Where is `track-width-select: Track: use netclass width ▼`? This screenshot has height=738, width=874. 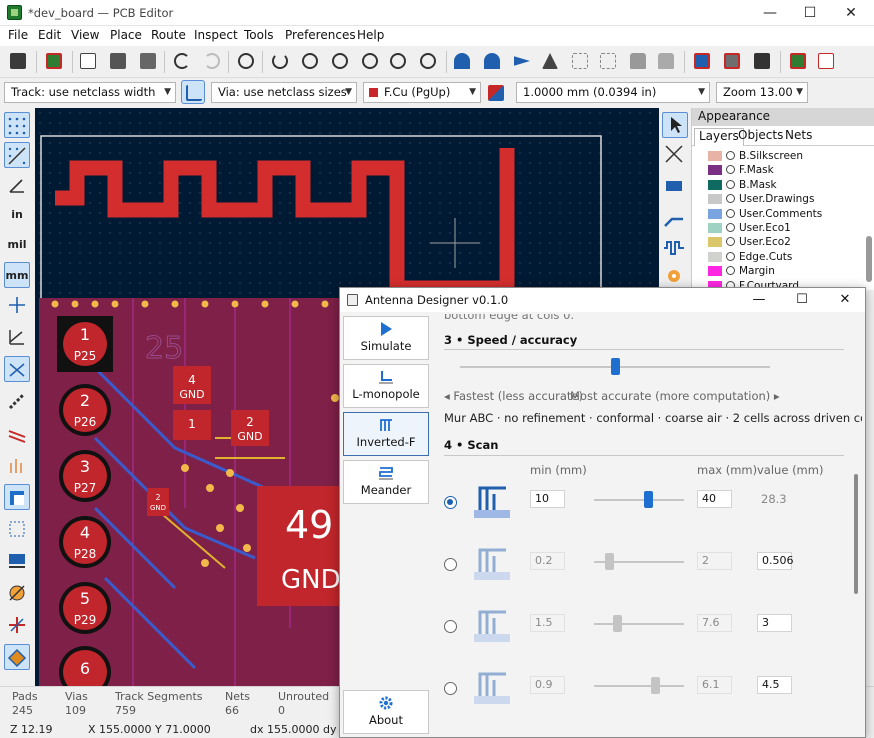 track-width-select: Track: use netclass width ▼ is located at coordinates (90, 92).